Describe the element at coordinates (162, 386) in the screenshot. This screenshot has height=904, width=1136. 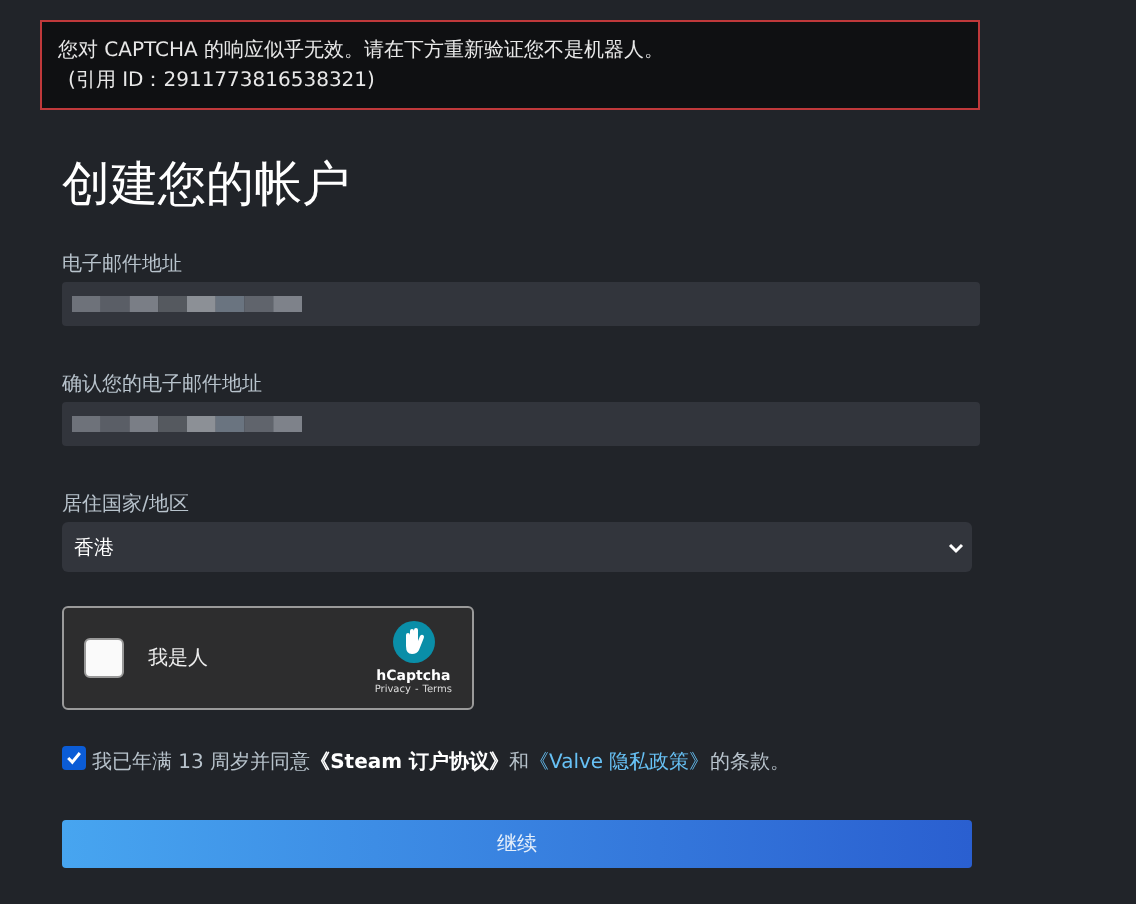
I see `field-label: 确认您的电子邮件地址` at that location.